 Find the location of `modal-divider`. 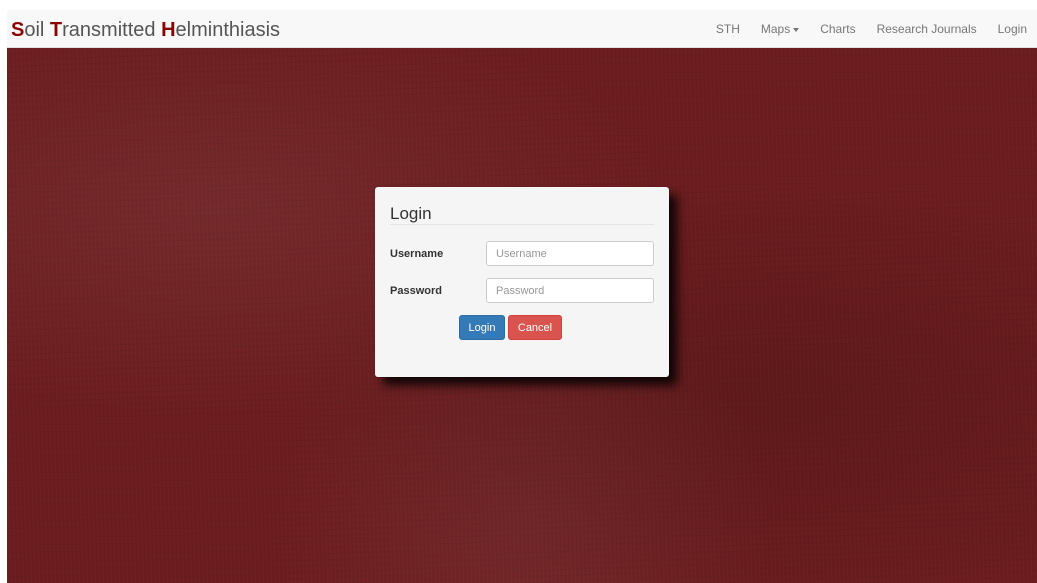

modal-divider is located at coordinates (522, 224).